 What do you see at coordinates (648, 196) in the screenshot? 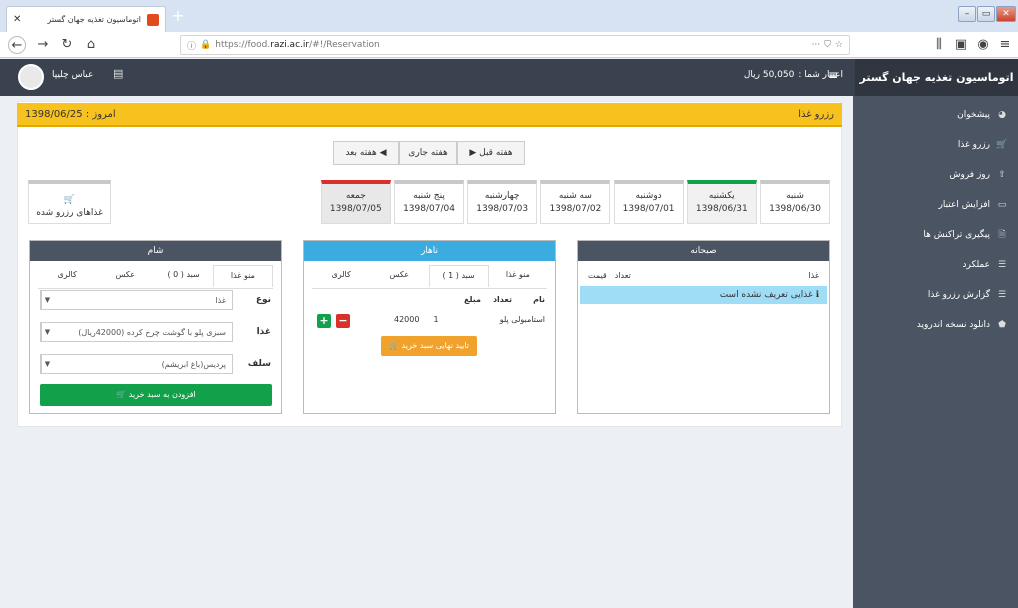
I see `day-name: دوشنبه` at bounding box center [648, 196].